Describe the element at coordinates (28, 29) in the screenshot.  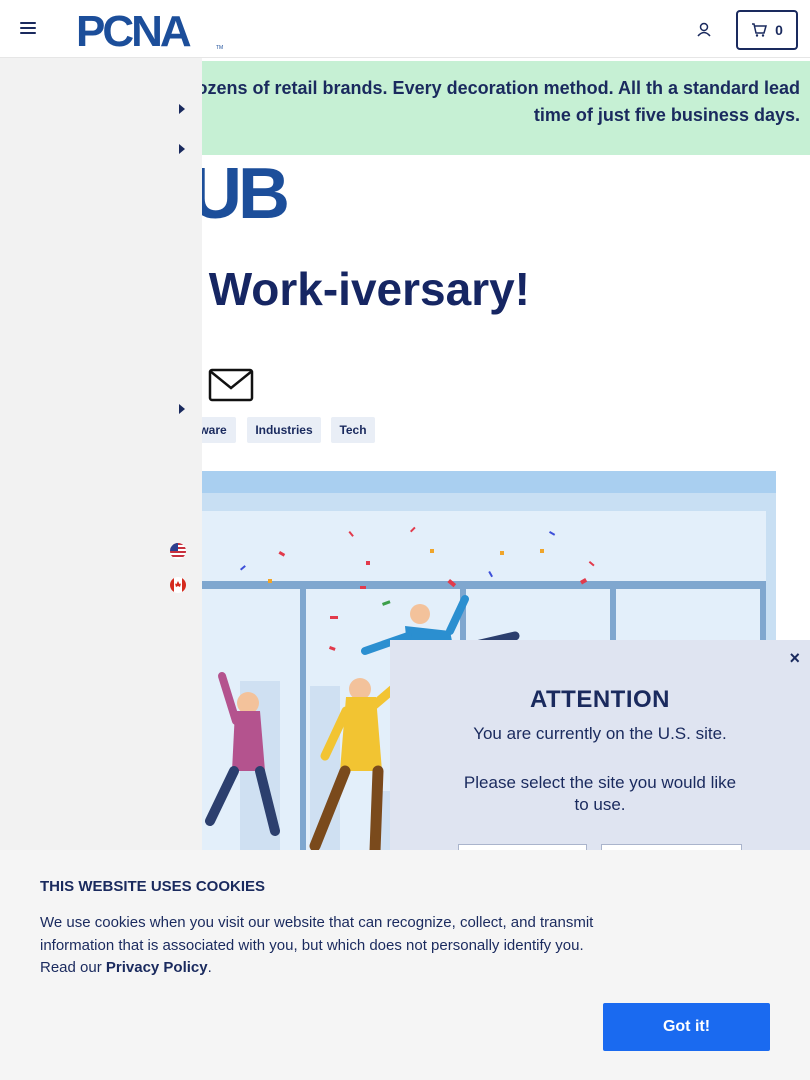
I see `menu-icon` at that location.